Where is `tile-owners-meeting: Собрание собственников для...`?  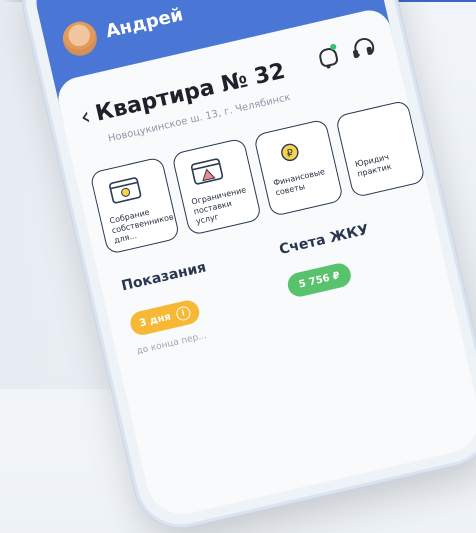 tile-owners-meeting: Собрание собственников для... is located at coordinates (135, 205).